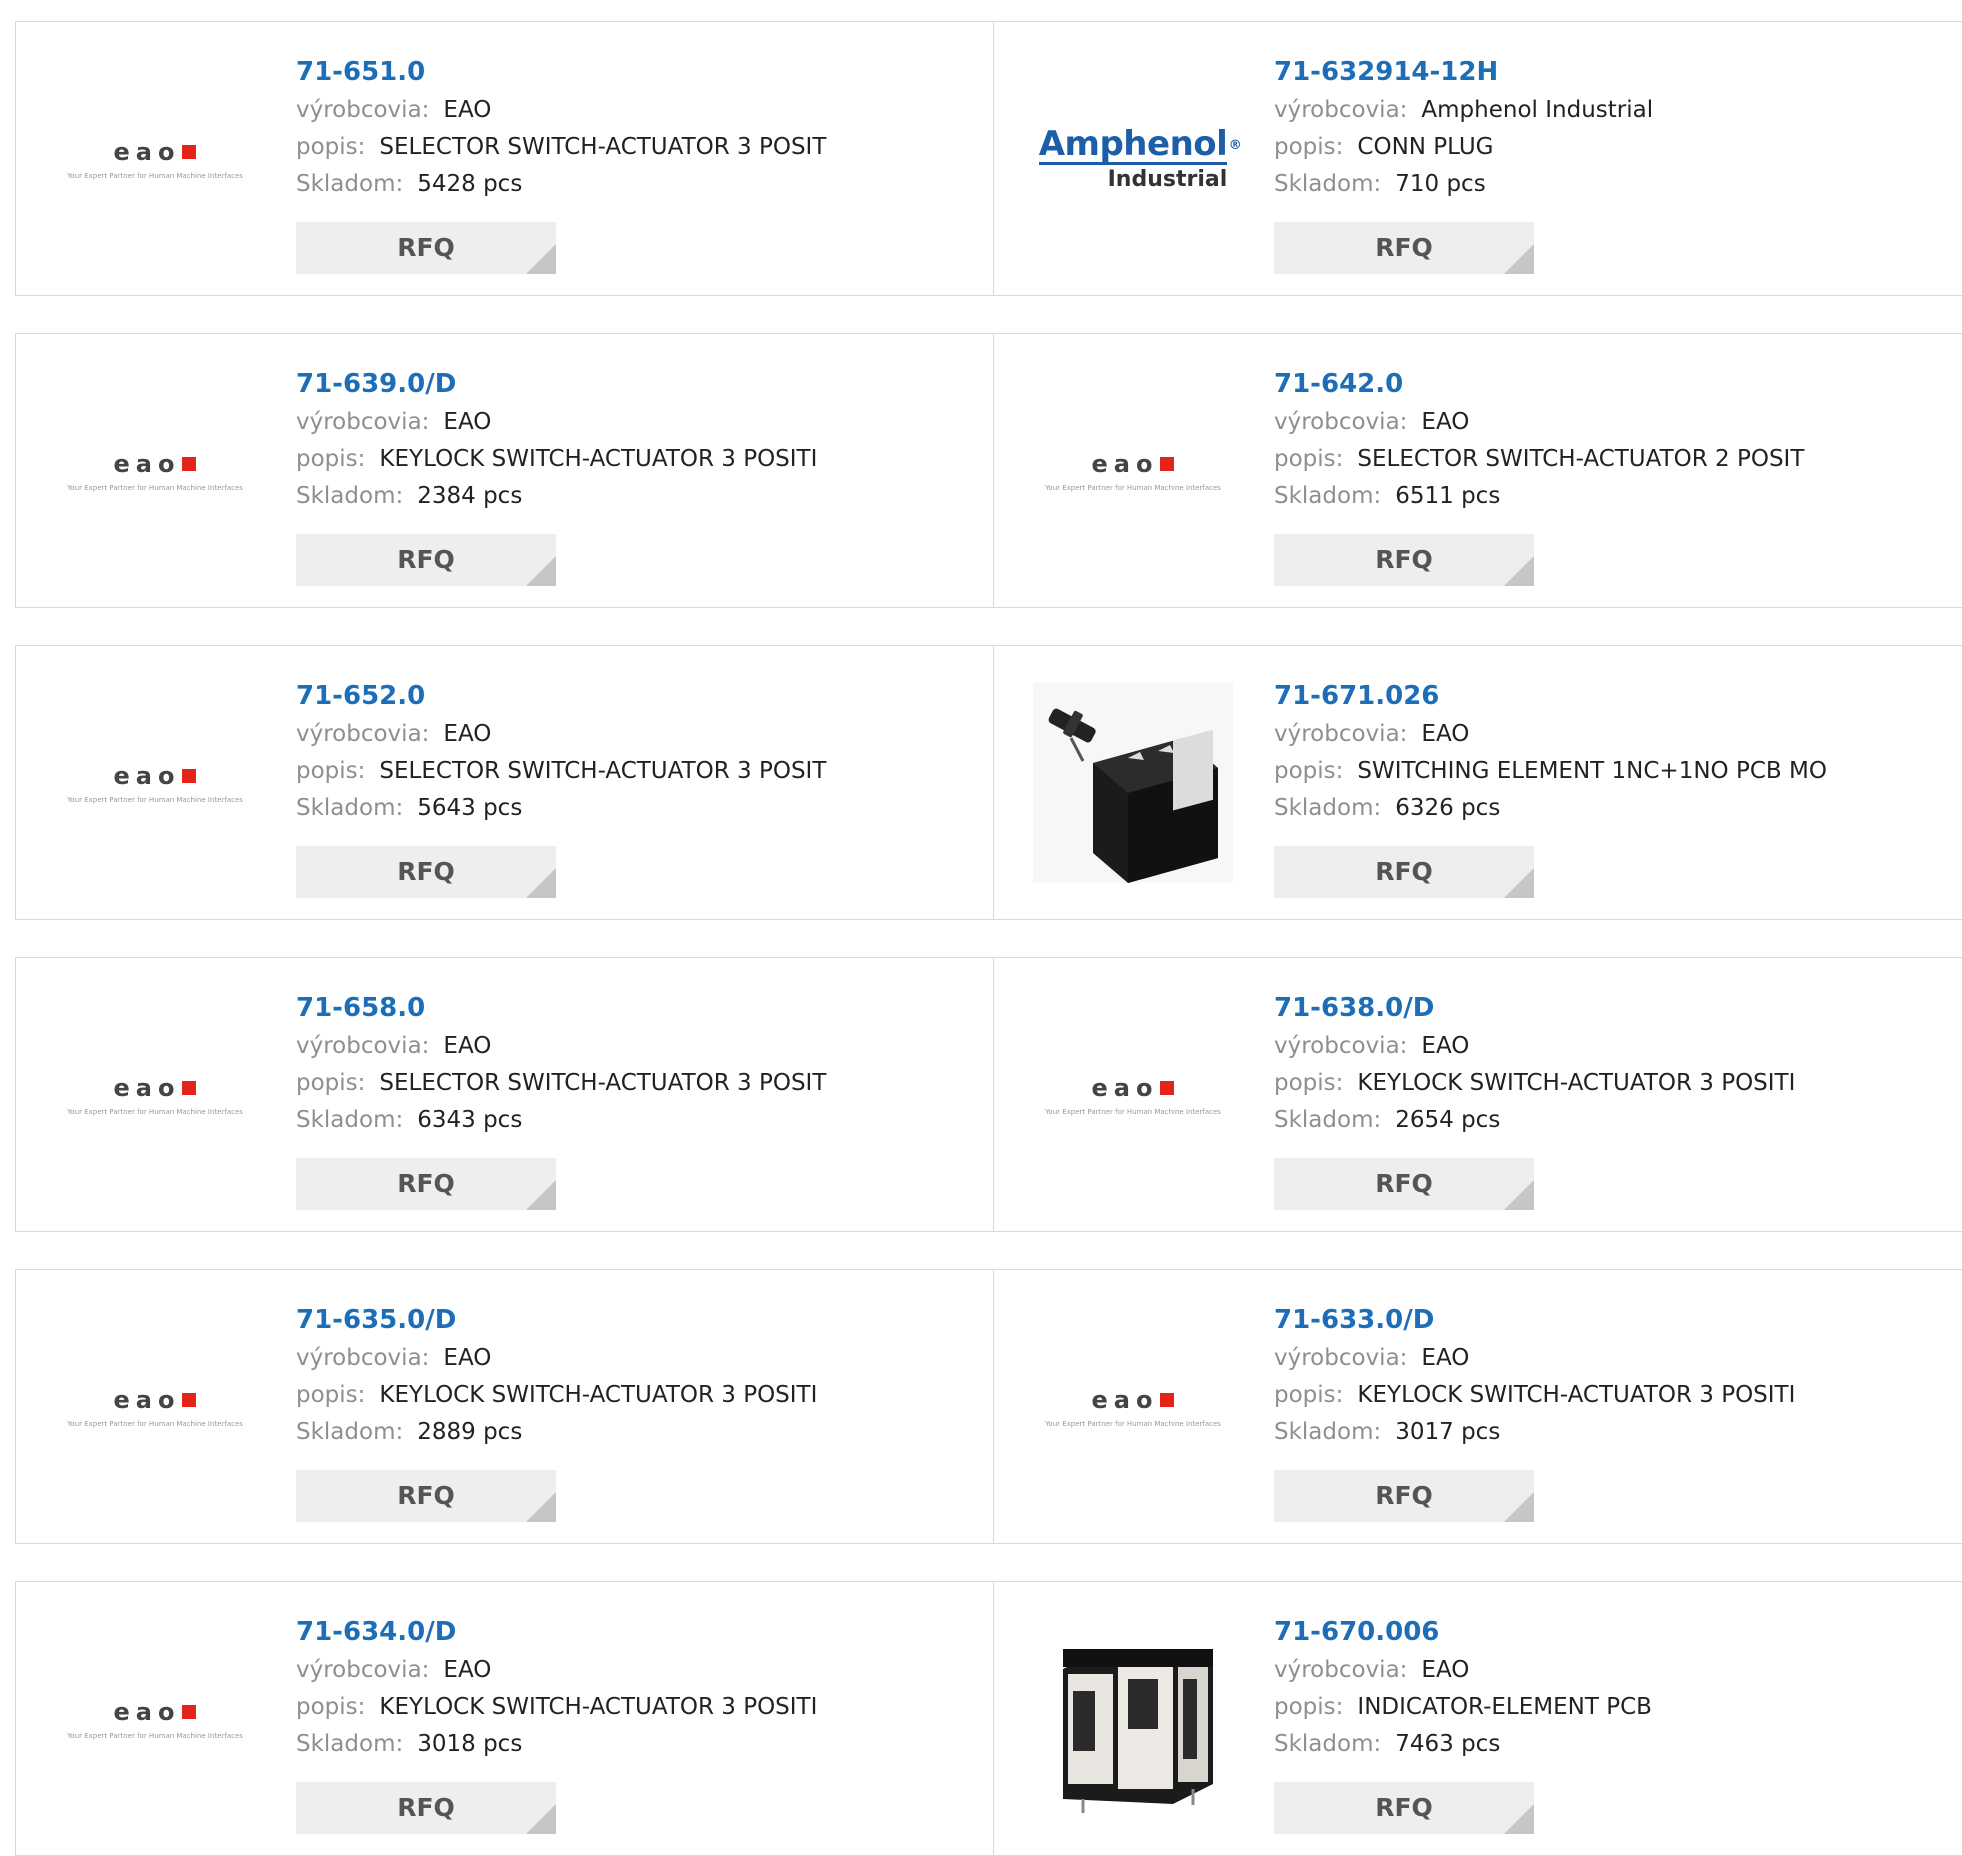 Image resolution: width=1962 pixels, height=1856 pixels. I want to click on part-number-link: 71-639.0/D, so click(556, 384).